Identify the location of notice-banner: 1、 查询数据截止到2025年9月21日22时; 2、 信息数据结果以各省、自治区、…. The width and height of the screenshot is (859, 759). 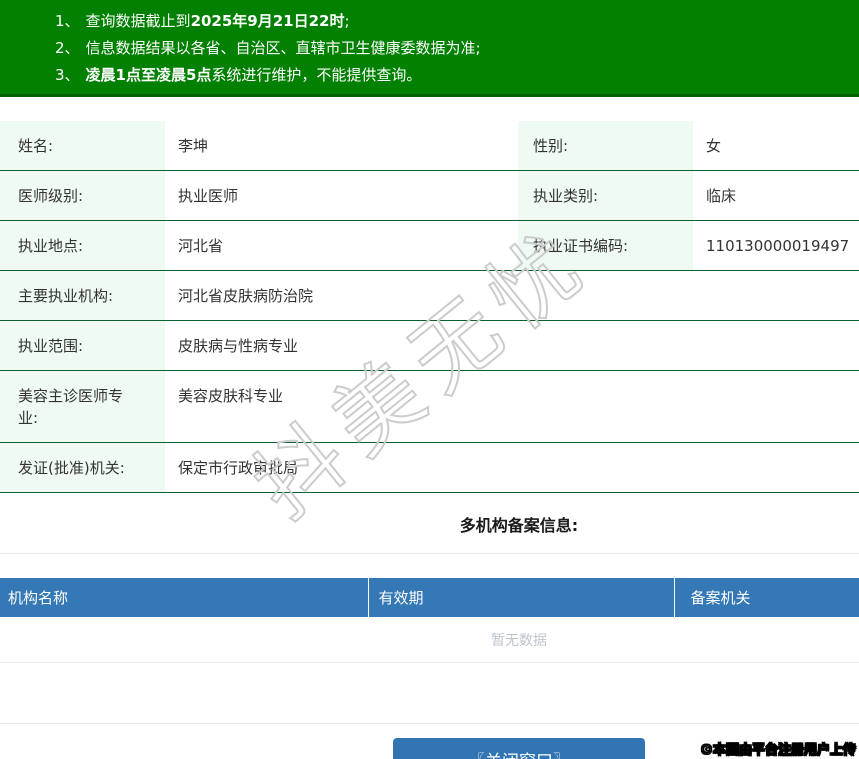
(429, 48).